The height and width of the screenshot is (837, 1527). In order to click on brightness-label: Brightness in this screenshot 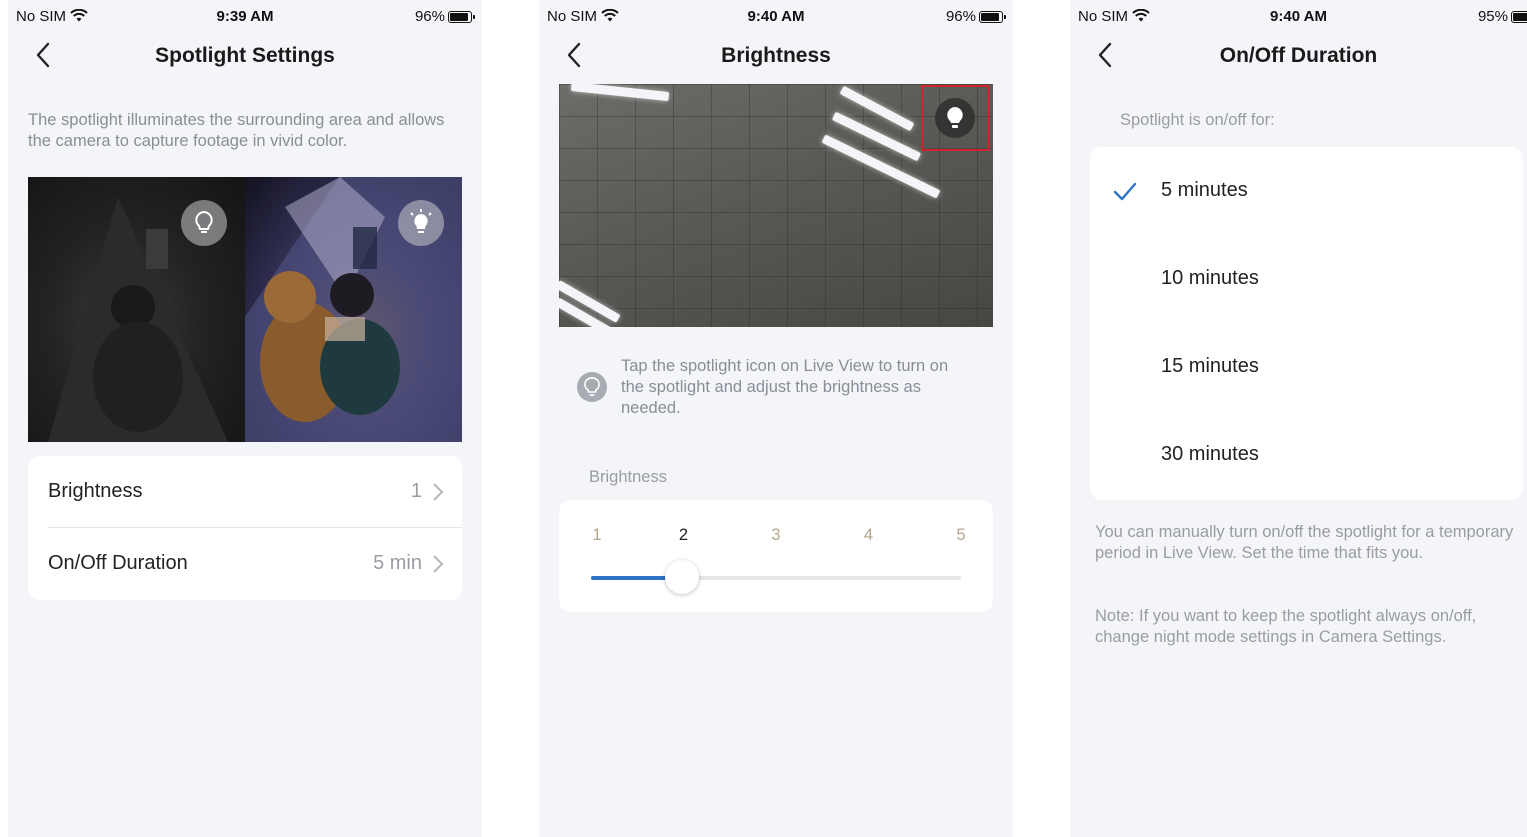, I will do `click(95, 491)`.